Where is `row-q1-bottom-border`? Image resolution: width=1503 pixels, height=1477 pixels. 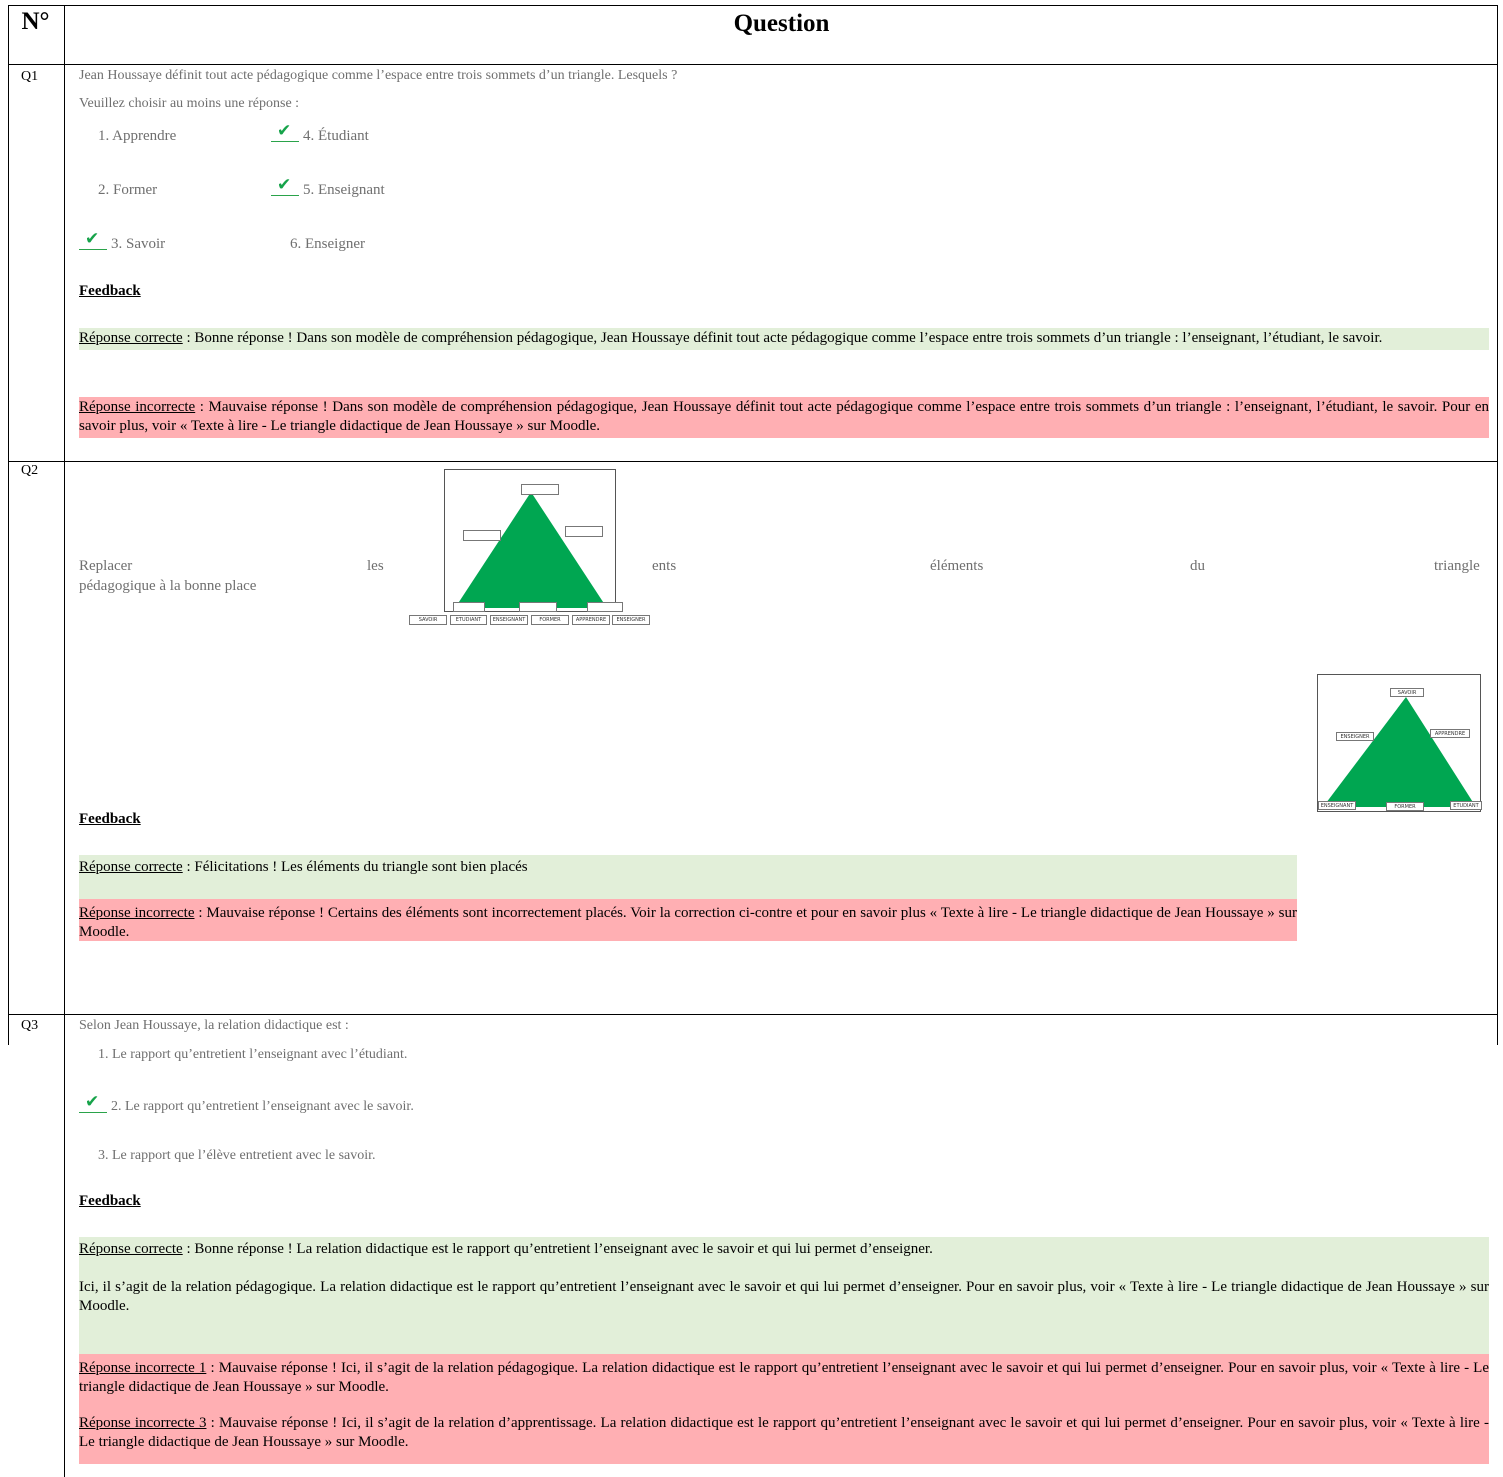 row-q1-bottom-border is located at coordinates (753, 461).